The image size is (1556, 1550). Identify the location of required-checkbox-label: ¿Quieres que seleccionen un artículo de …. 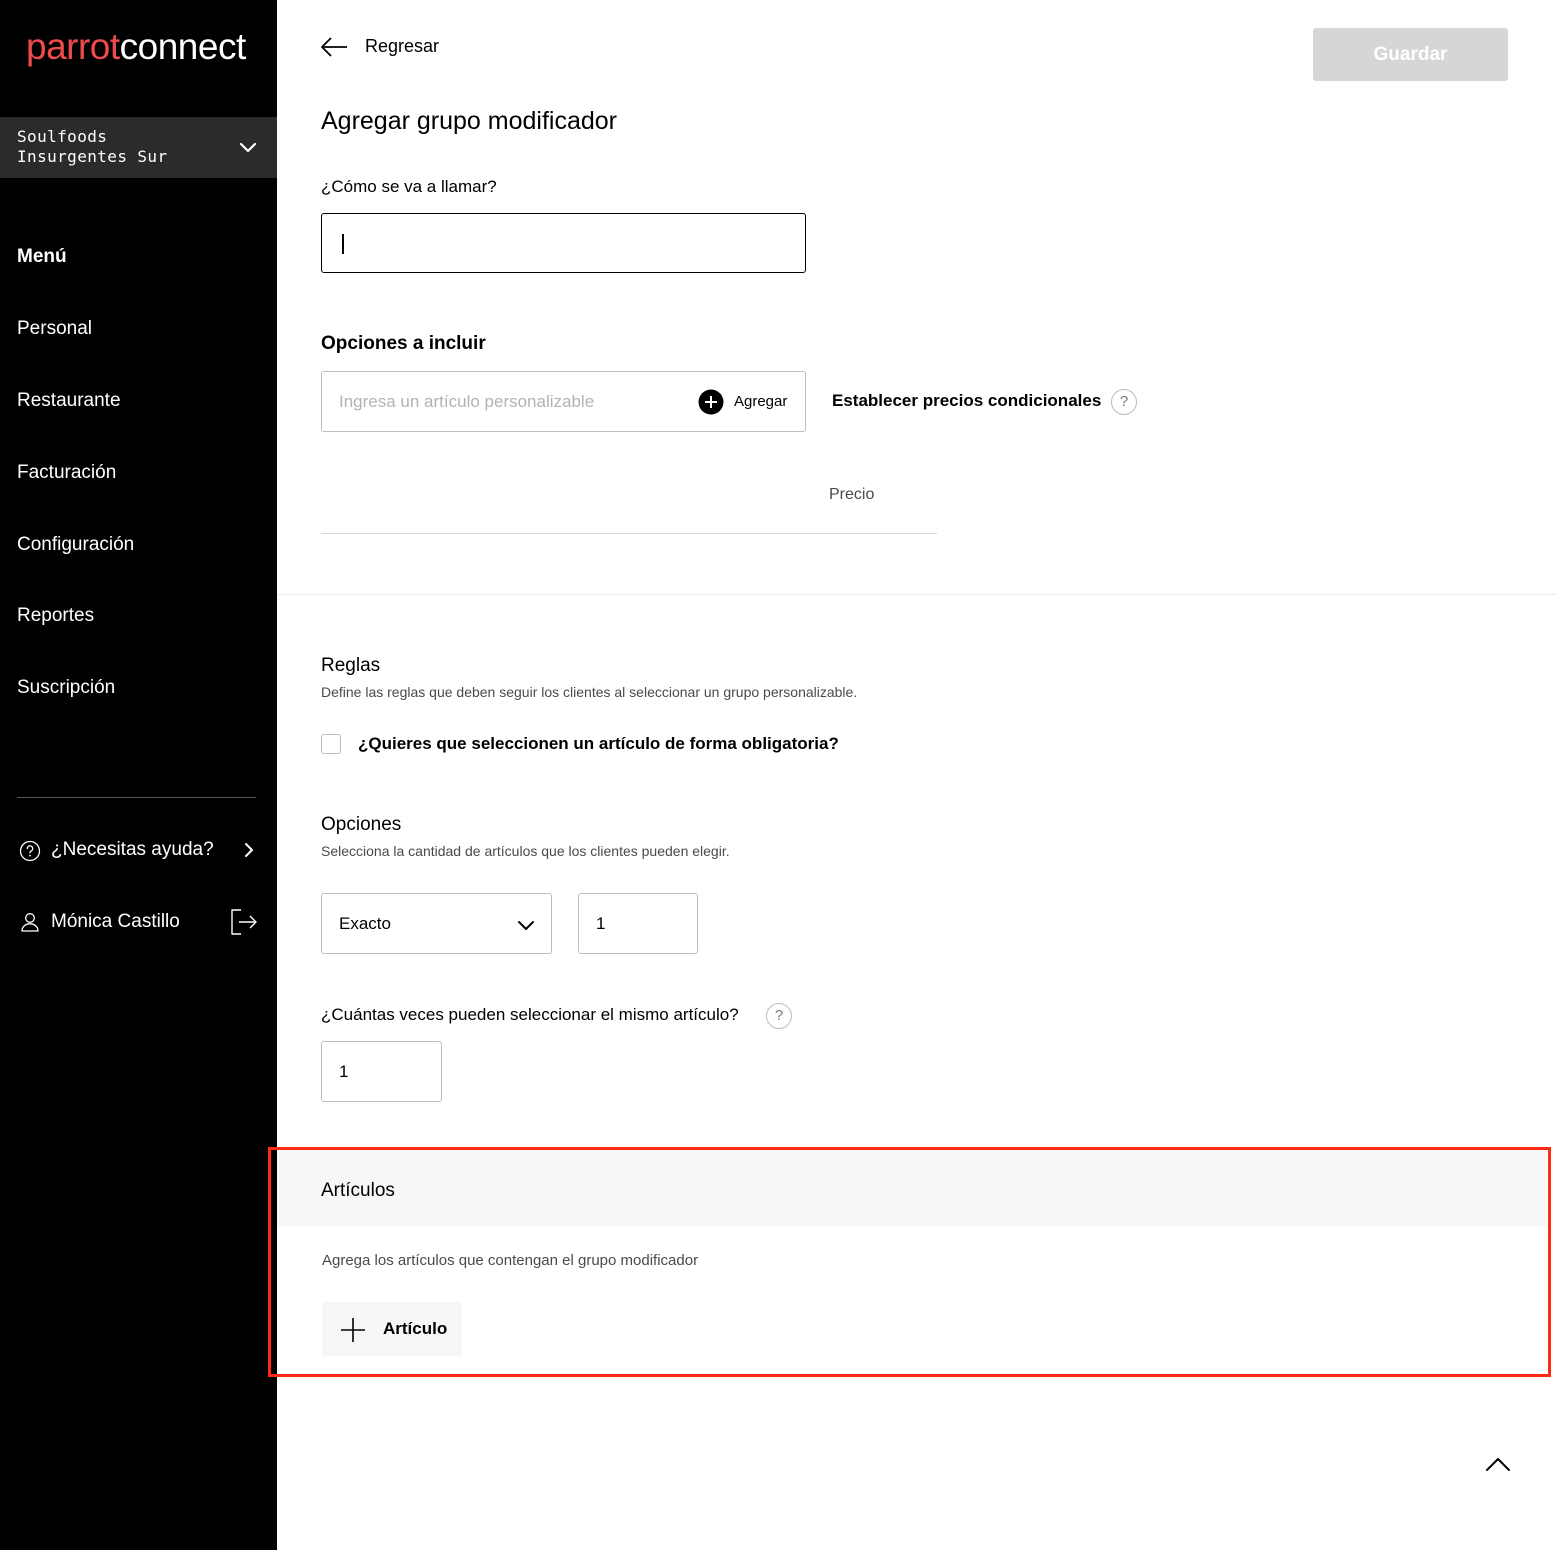
(598, 744).